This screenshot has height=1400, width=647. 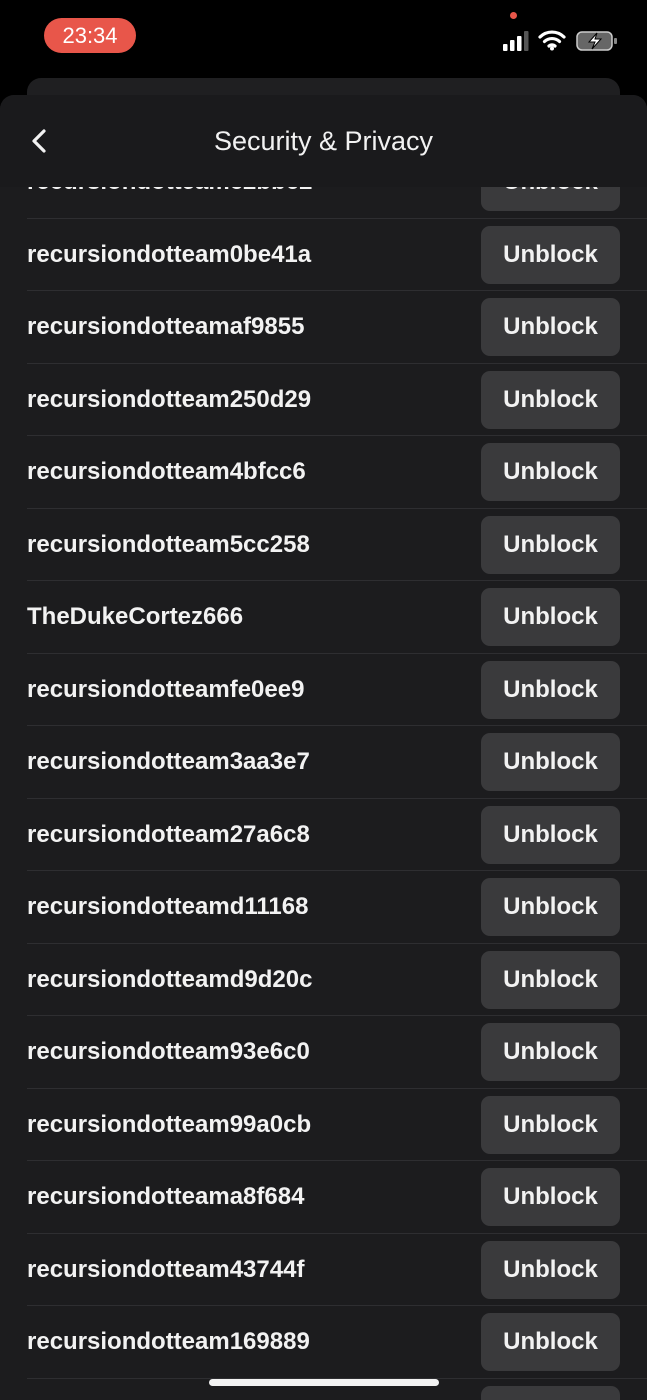 I want to click on blocked-user-row: recursiondotteam43744f Unblock, so click(x=323, y=1270).